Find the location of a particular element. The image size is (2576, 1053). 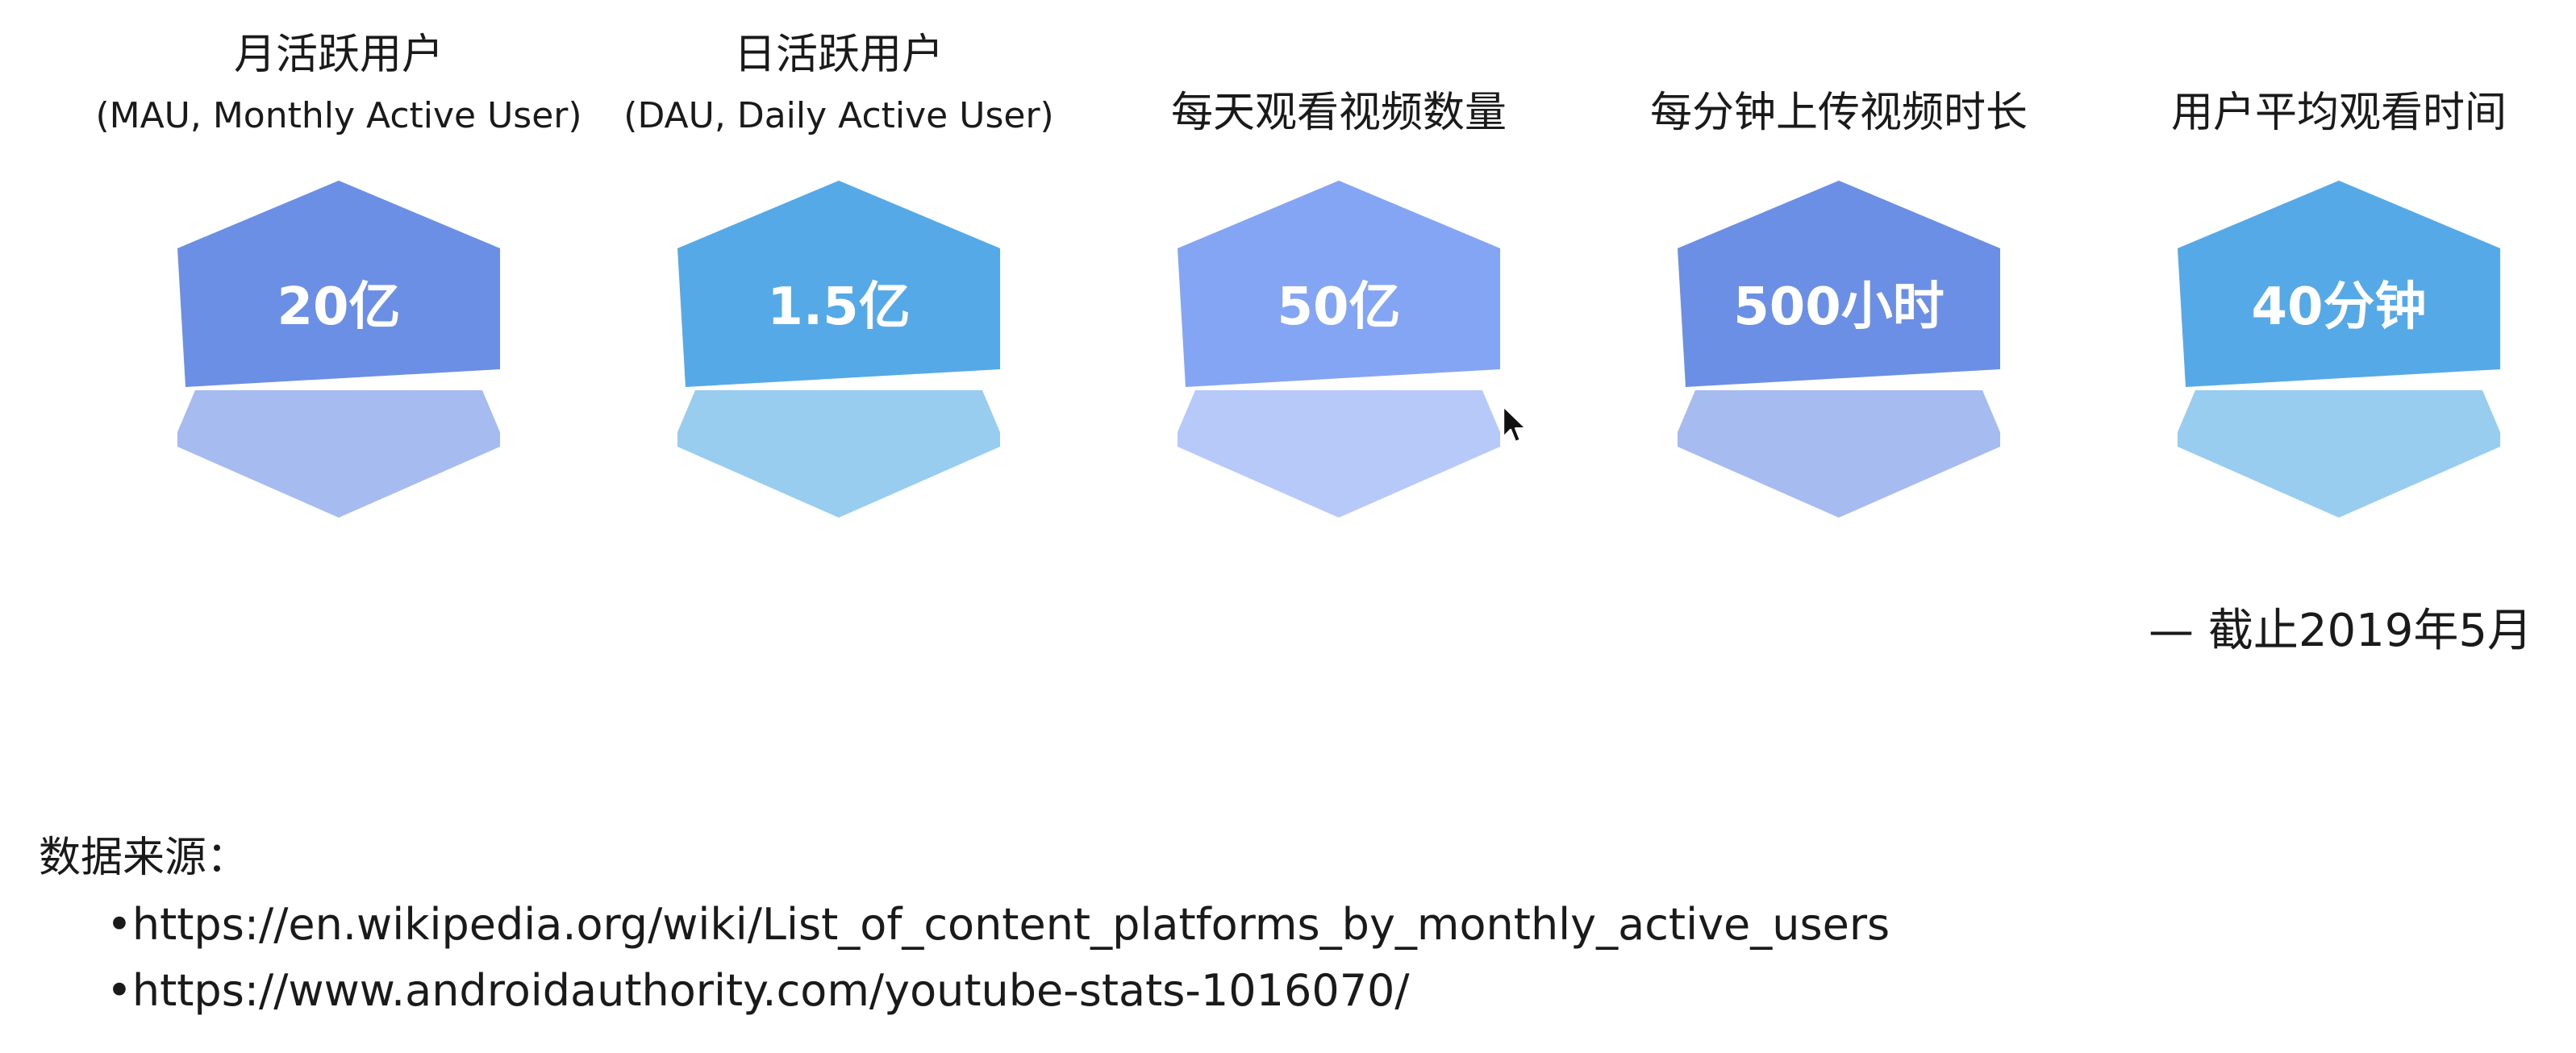

date-note: — 截止2019年5月 is located at coordinates (2340, 631).